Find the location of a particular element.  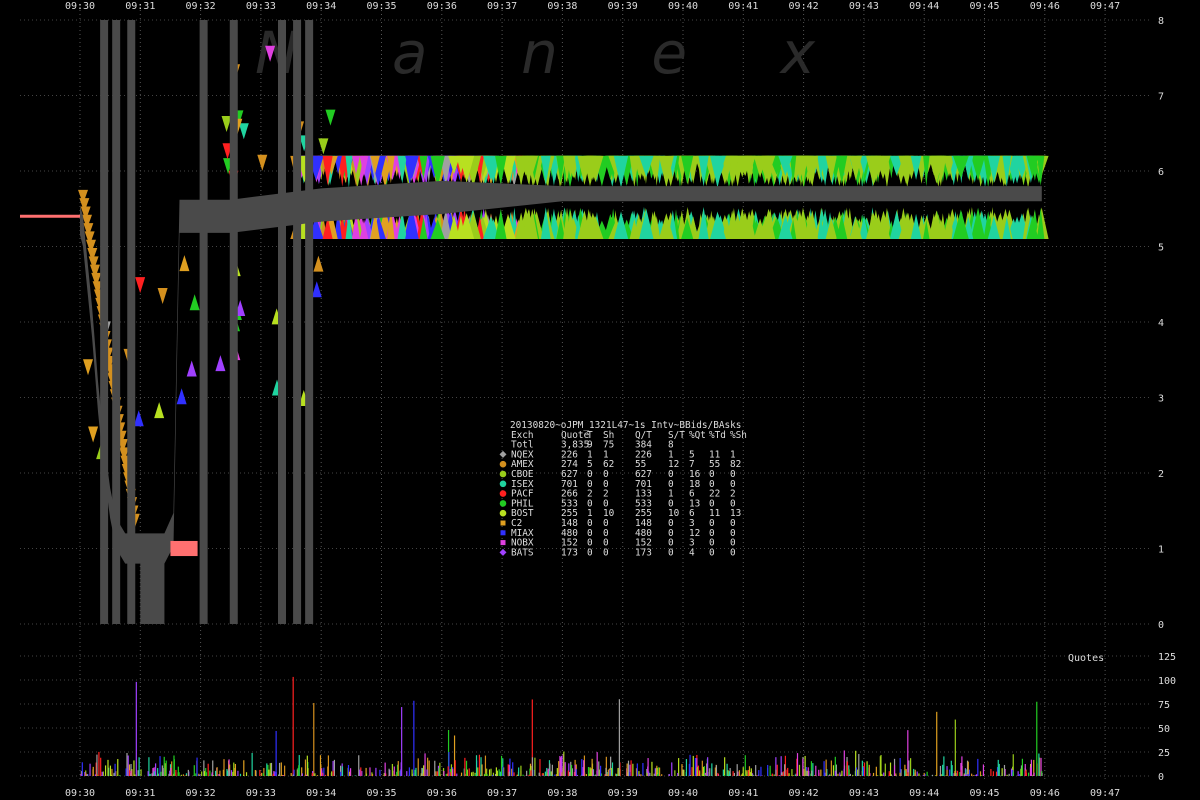

volume-axis-ticks: 0 25 50 75 100 125 is located at coordinates (1167, 717).